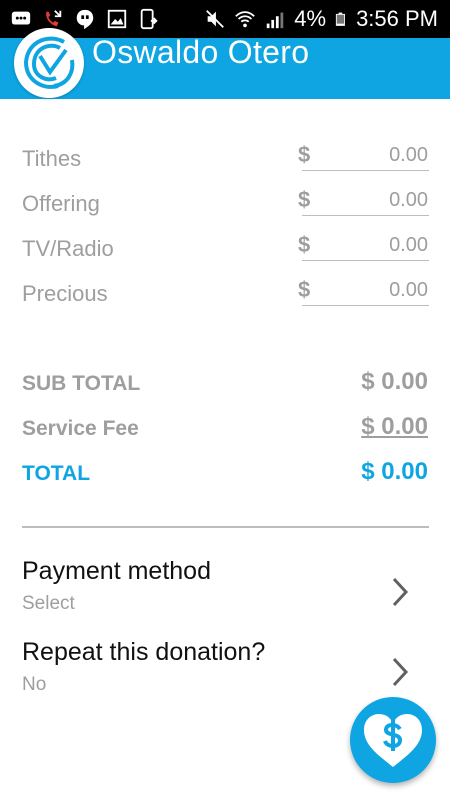 Image resolution: width=450 pixels, height=800 pixels. Describe the element at coordinates (81, 383) in the screenshot. I see `subtotal-label: SUB TOTAL` at that location.